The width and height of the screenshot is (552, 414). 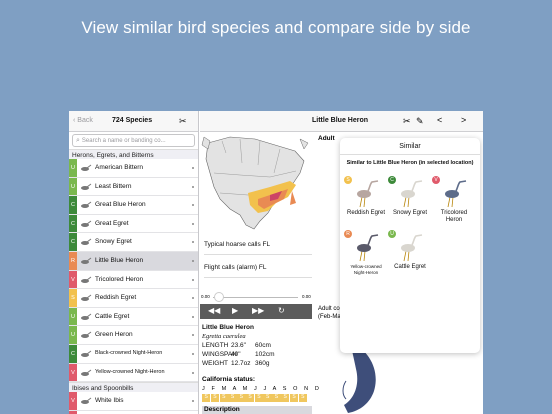 What do you see at coordinates (235, 310) in the screenshot?
I see `play-icon: ▶` at bounding box center [235, 310].